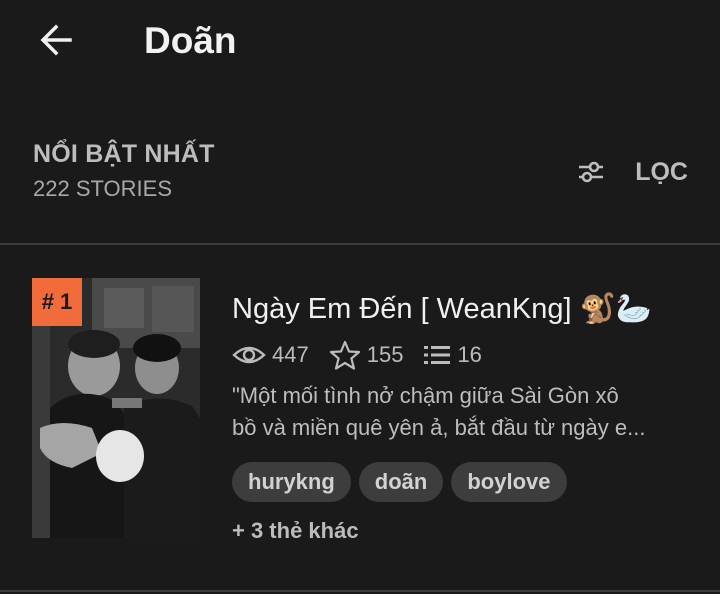  I want to click on story-stats: 447 155 16, so click(367, 355).